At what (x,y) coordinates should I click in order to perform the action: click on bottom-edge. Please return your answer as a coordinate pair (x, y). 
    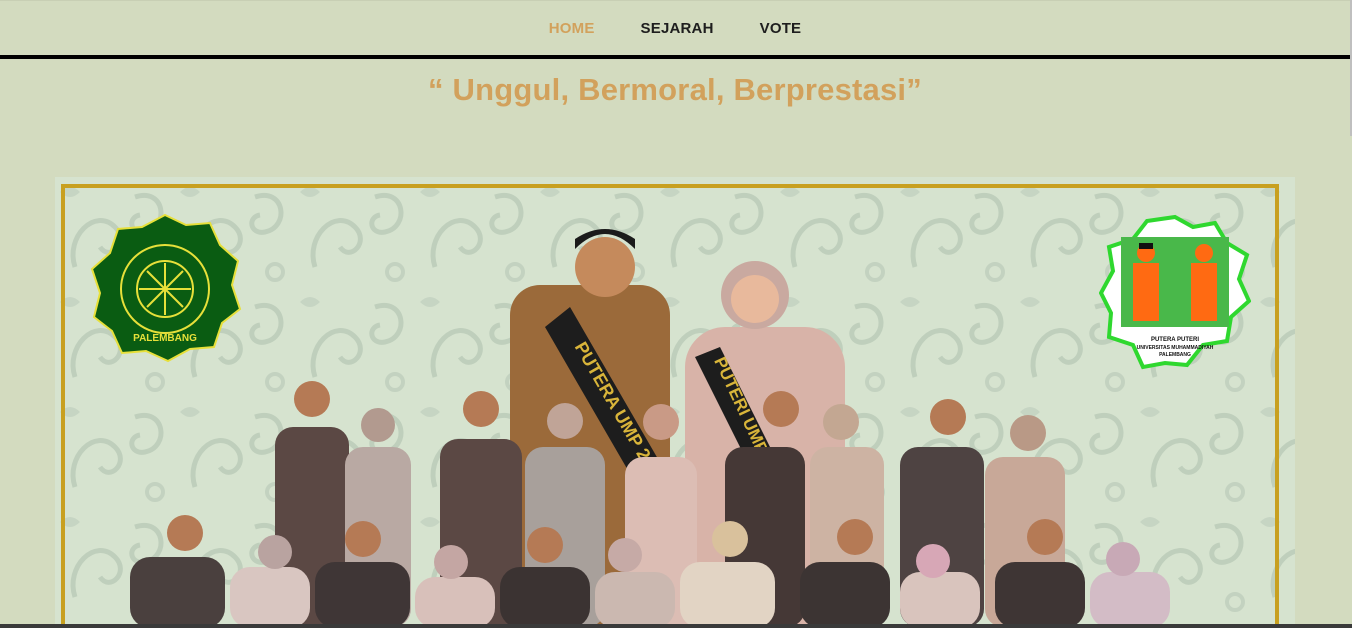
    Looking at the image, I should click on (676, 626).